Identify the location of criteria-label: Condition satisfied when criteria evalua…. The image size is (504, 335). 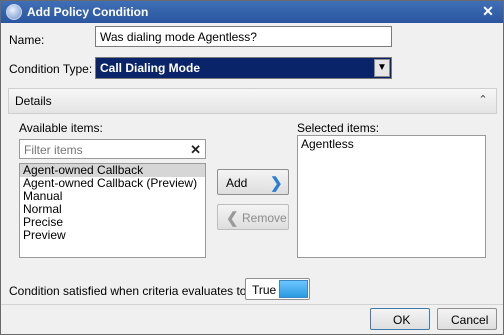
(129, 291).